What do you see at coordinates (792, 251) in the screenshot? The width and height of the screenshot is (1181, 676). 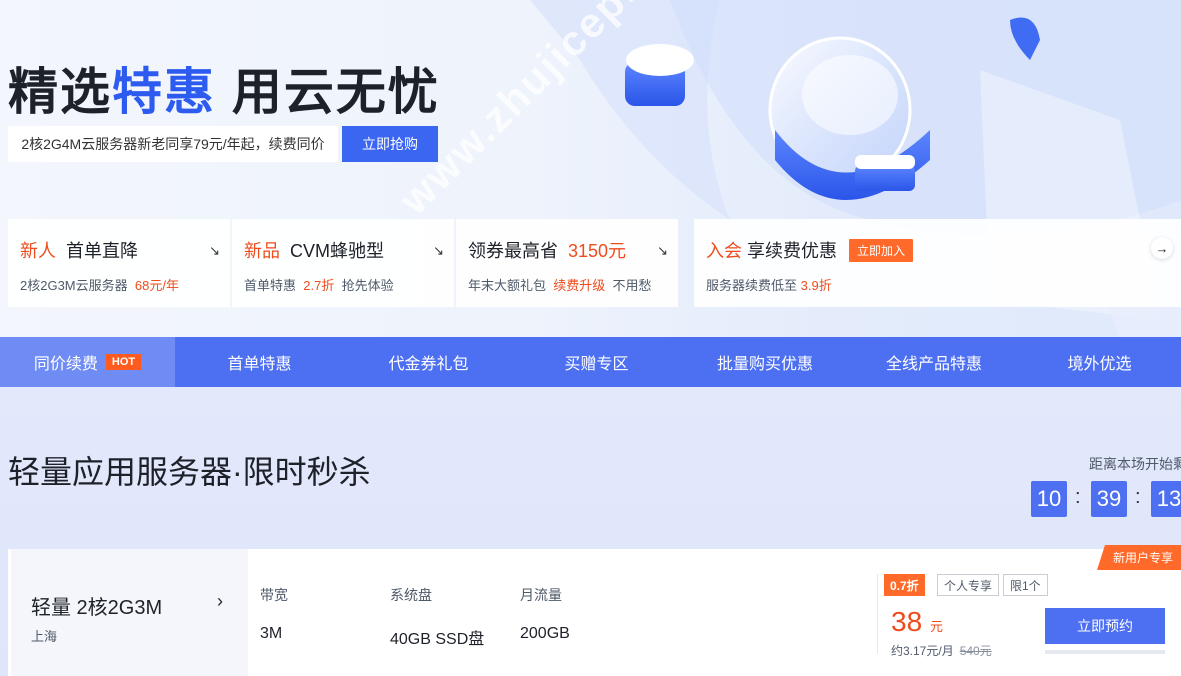 I see `card-title: 享续费优惠` at bounding box center [792, 251].